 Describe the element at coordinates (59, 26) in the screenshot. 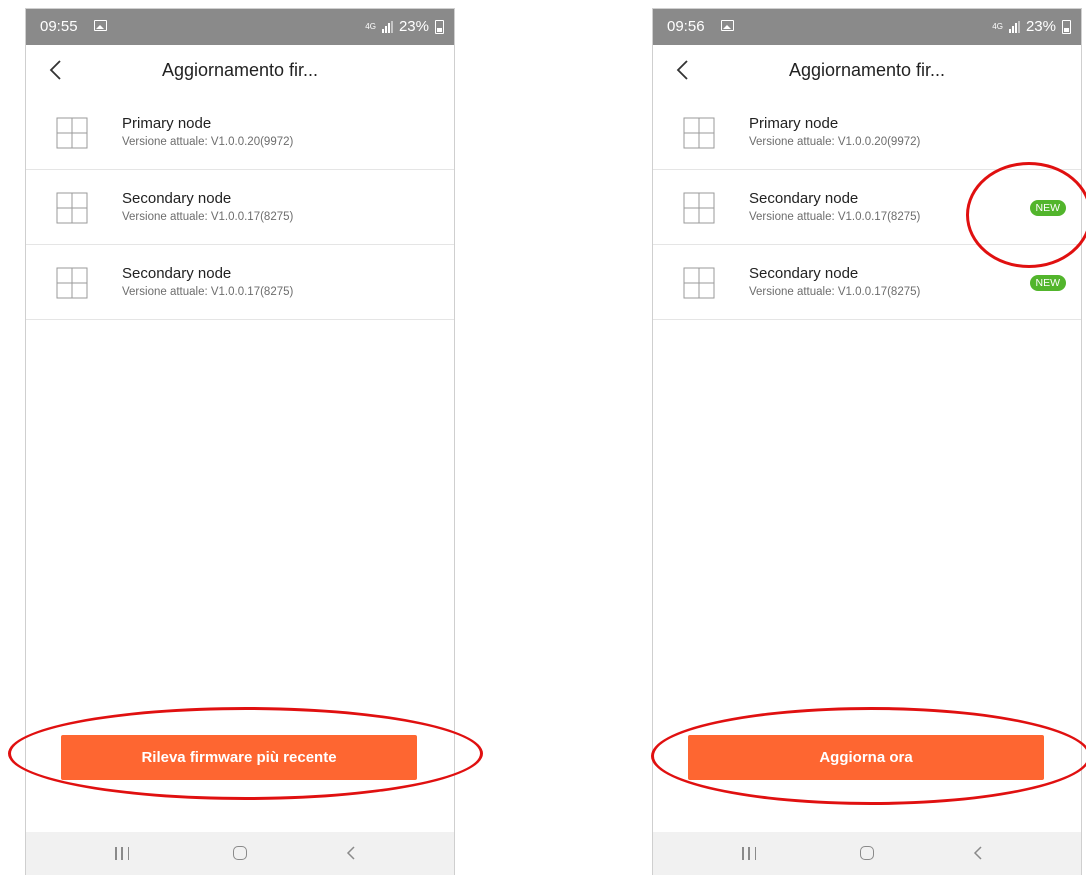

I see `status-time: 09:55` at that location.